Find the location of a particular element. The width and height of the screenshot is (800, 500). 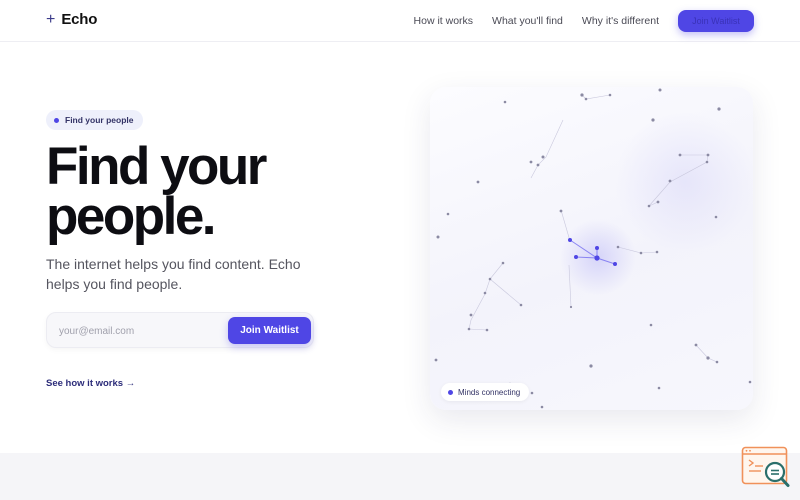

nav-join-waitlist-button: Join Waitlist is located at coordinates (716, 21).